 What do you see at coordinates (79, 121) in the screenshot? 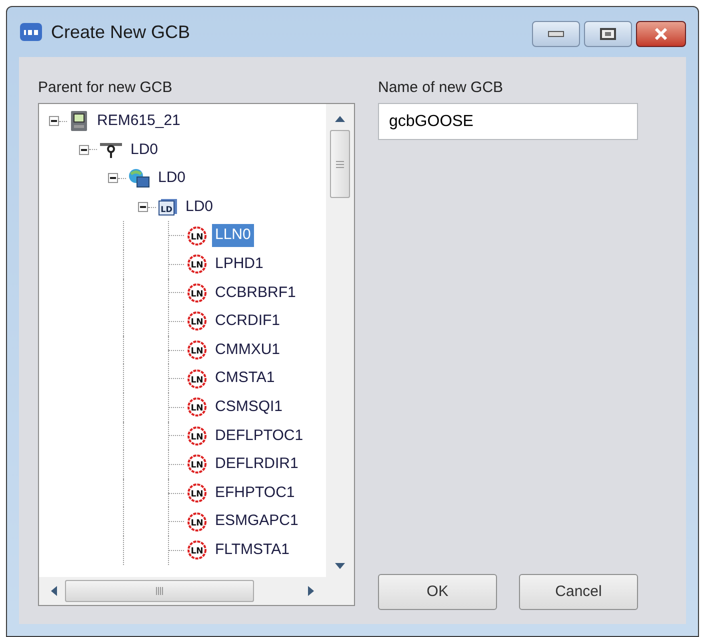
I see `device-icon` at bounding box center [79, 121].